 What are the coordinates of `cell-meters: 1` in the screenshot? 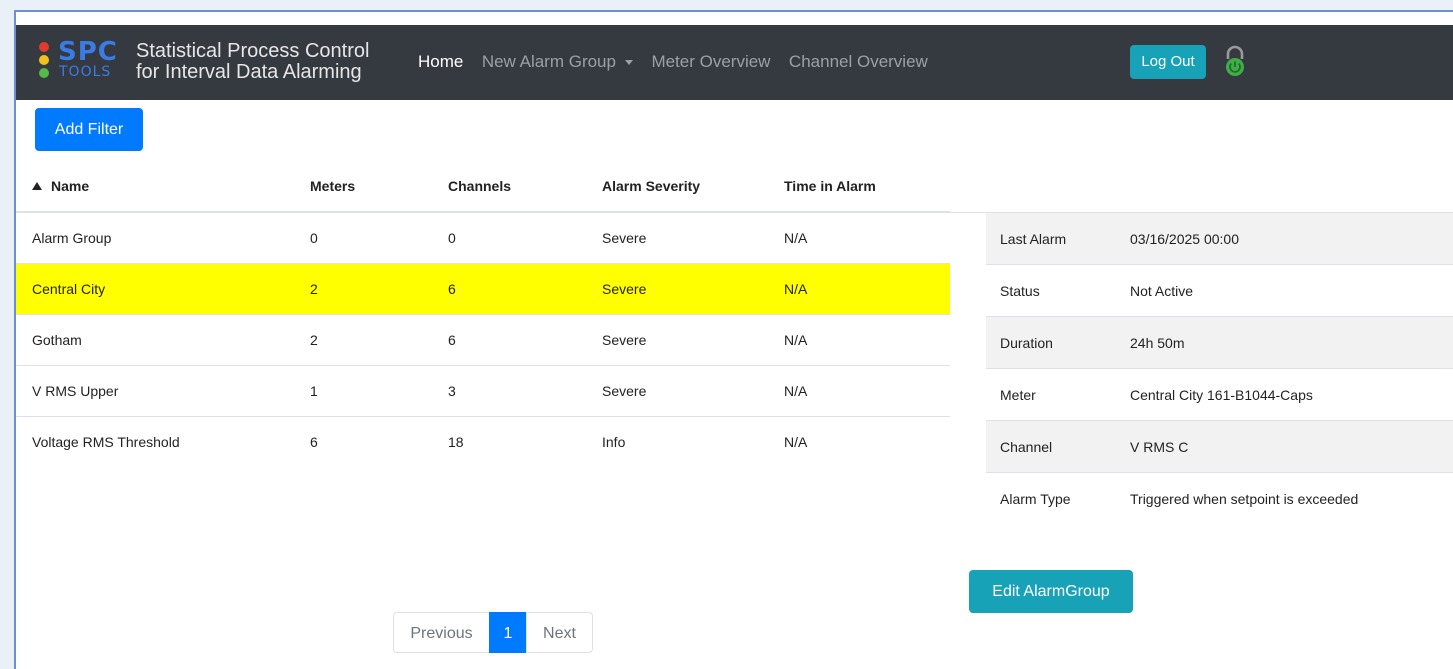 It's located at (363, 391).